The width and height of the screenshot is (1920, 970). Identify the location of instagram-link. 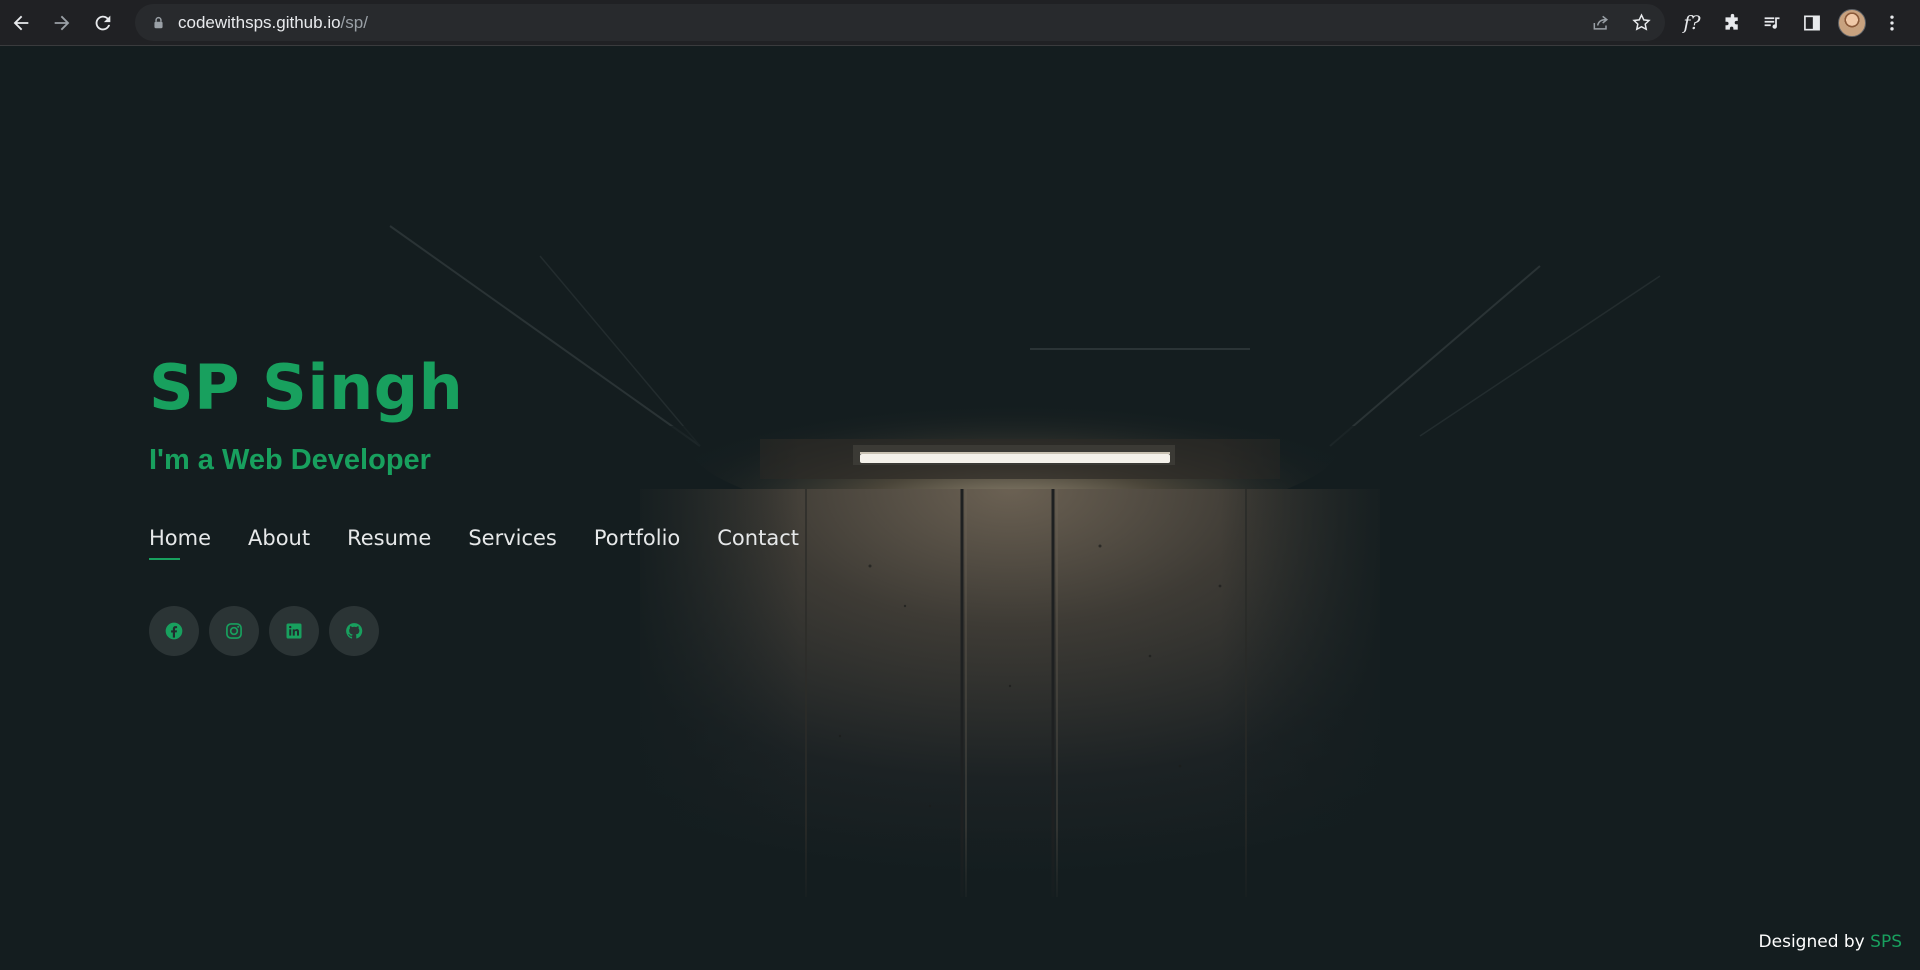
(234, 631).